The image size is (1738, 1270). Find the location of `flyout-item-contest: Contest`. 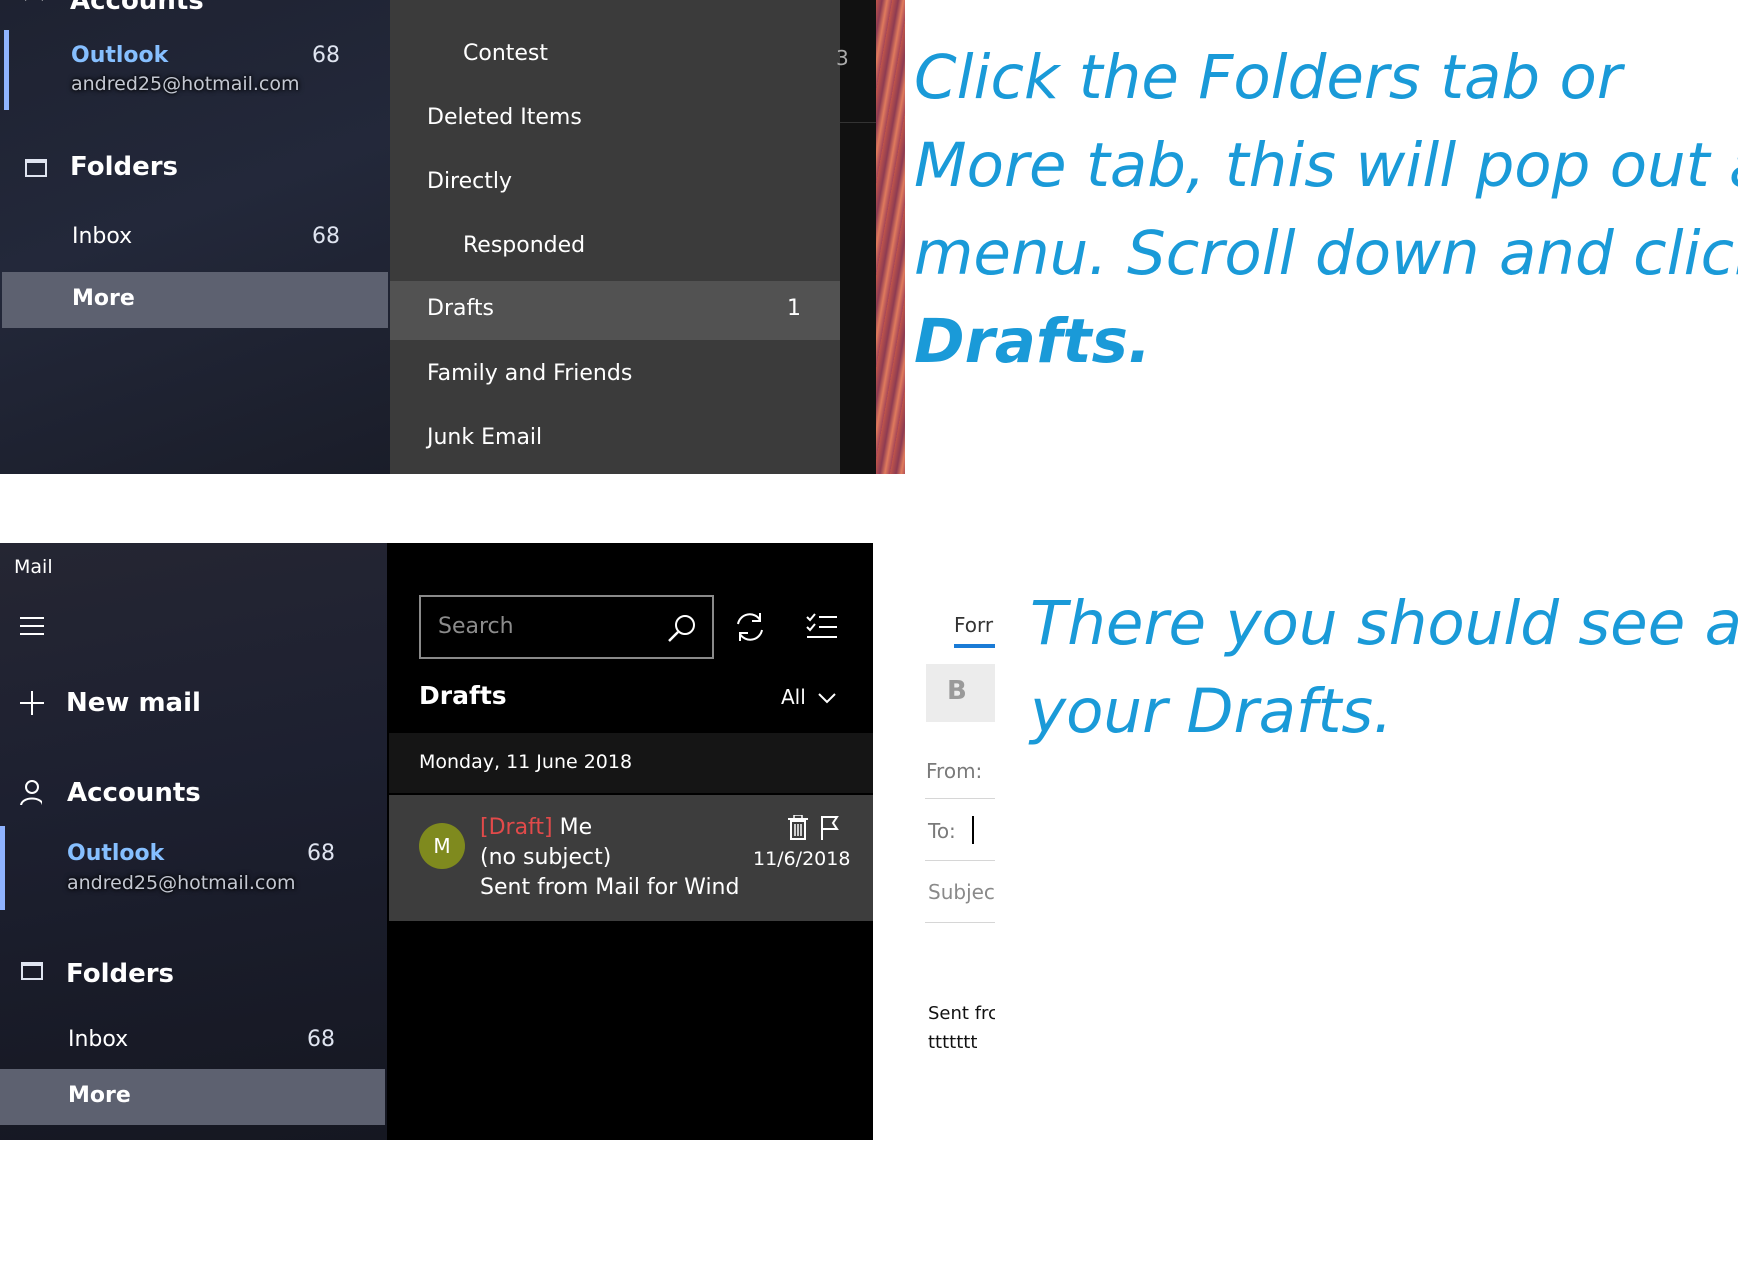

flyout-item-contest: Contest is located at coordinates (615, 55).